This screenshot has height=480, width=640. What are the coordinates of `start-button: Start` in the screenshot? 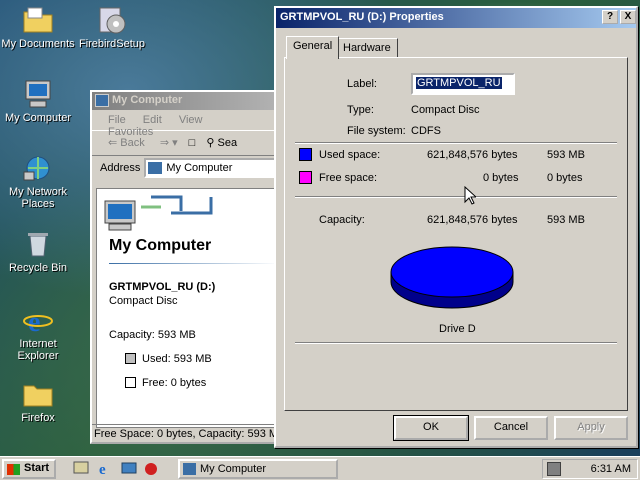 It's located at (29, 469).